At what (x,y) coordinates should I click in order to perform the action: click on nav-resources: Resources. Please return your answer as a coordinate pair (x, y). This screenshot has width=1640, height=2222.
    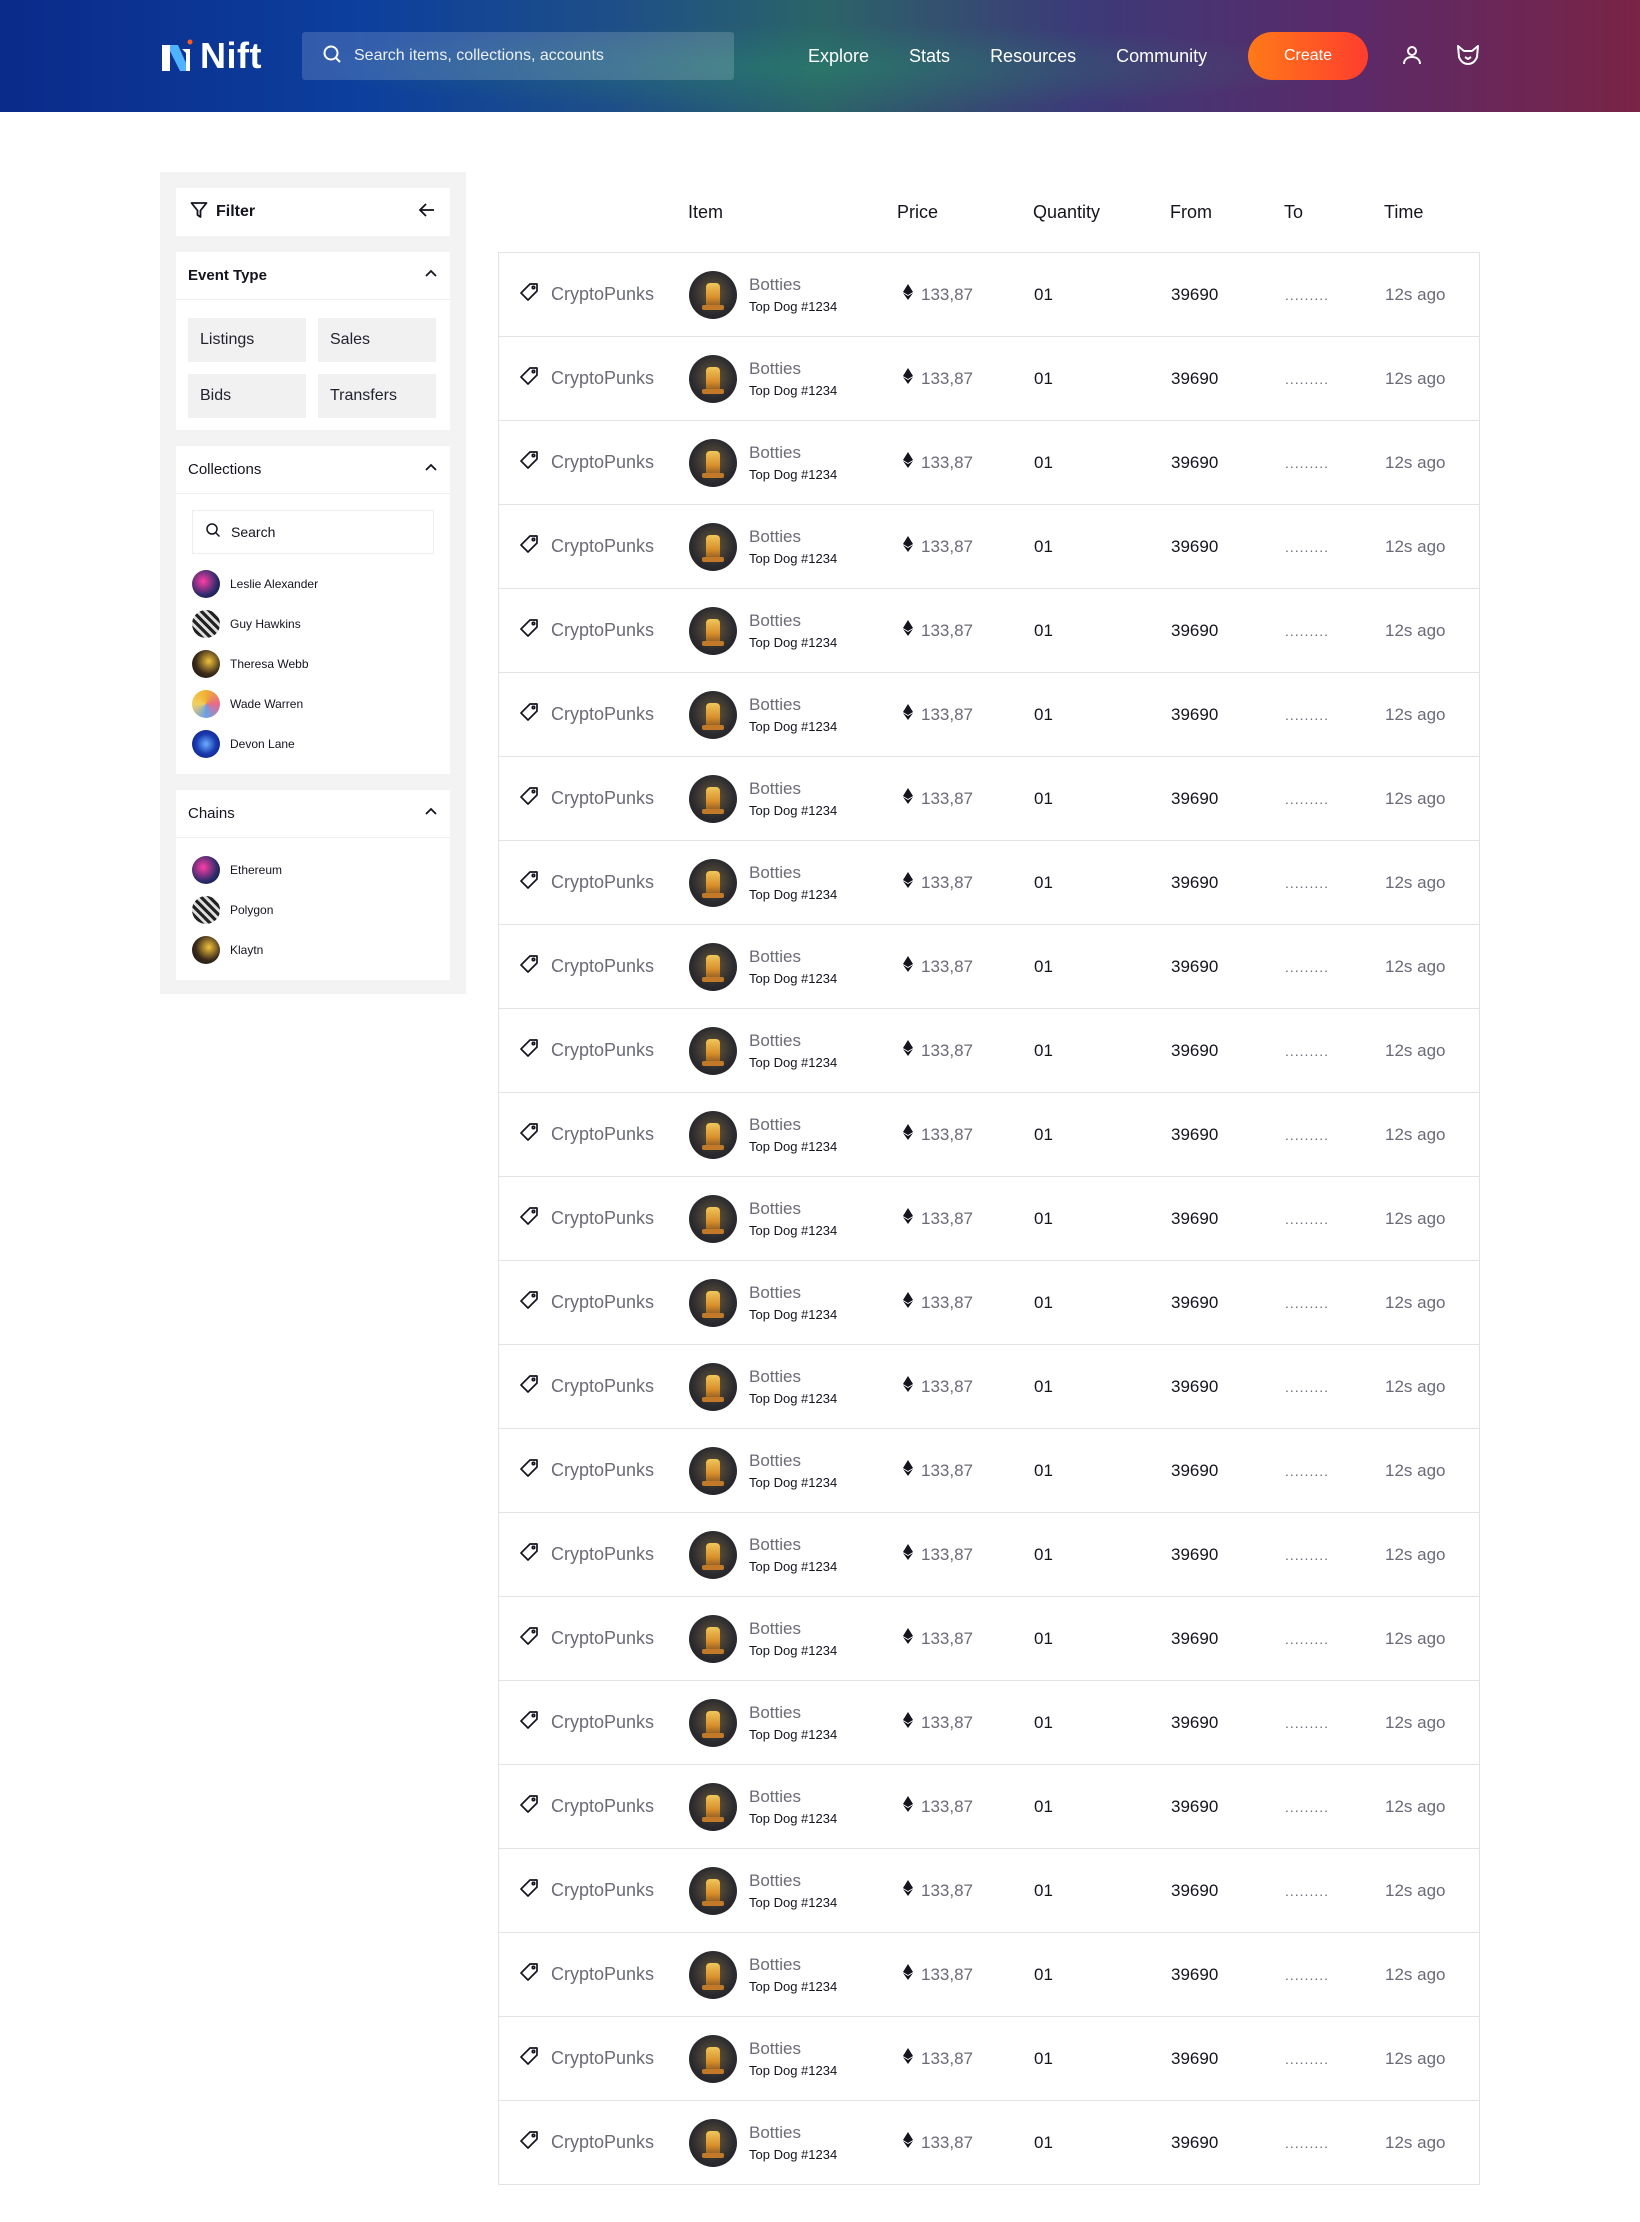
    Looking at the image, I should click on (1033, 56).